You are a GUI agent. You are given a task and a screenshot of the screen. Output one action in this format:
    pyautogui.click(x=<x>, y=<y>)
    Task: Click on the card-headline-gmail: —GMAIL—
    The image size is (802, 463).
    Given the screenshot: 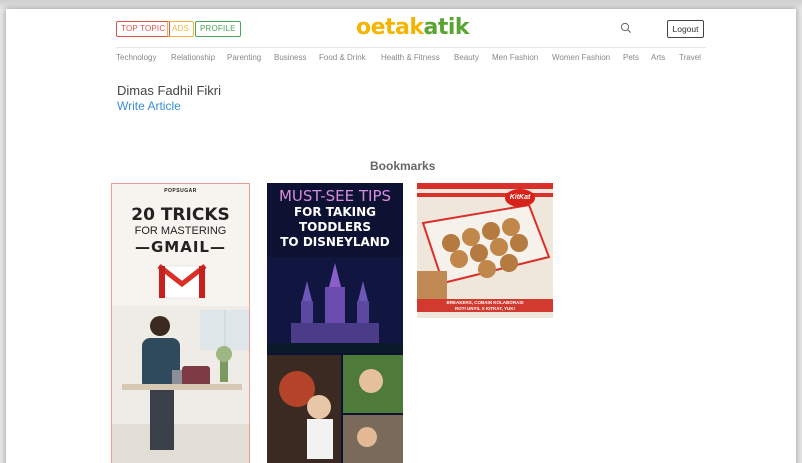 What is the action you would take?
    pyautogui.click(x=180, y=247)
    